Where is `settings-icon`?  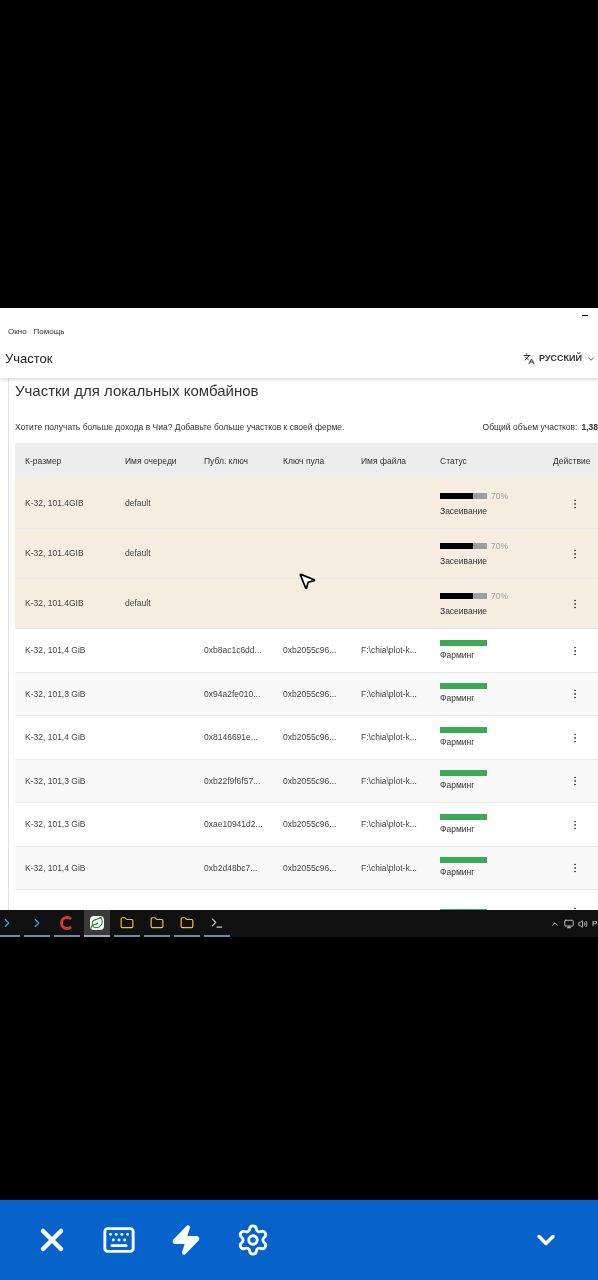
settings-icon is located at coordinates (253, 1240).